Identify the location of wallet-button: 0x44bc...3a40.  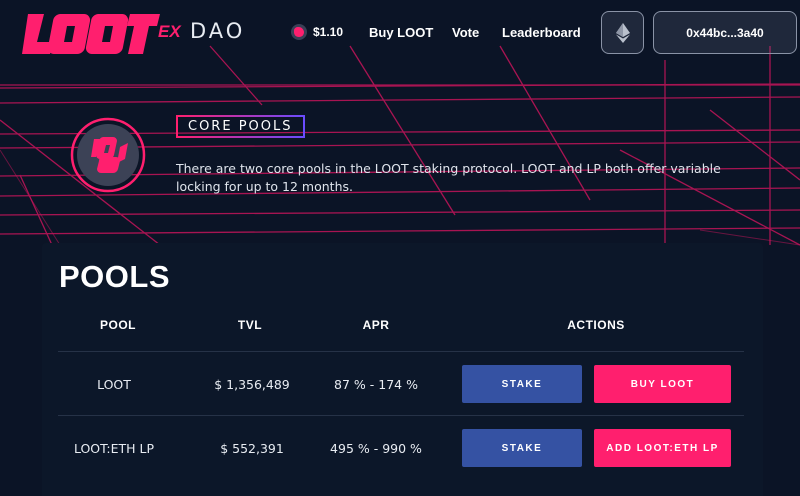
(725, 32).